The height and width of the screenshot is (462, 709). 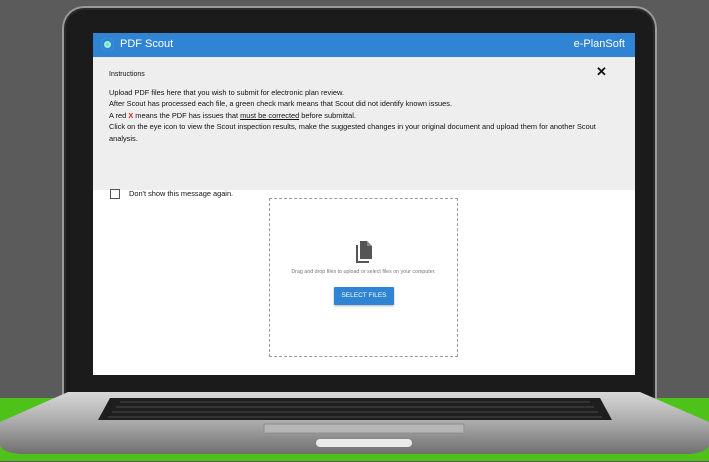 What do you see at coordinates (127, 74) in the screenshot?
I see `instructions-heading: Instructions` at bounding box center [127, 74].